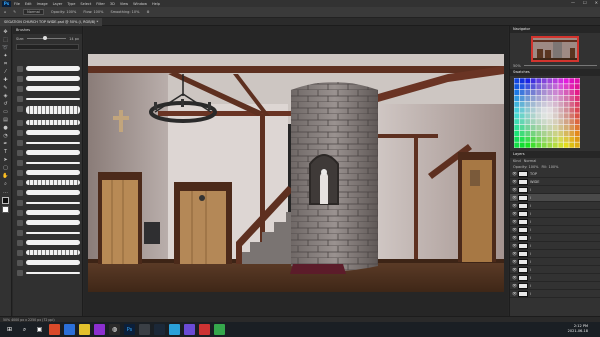 The width and height of the screenshot is (600, 337). Describe the element at coordinates (33, 12) in the screenshot. I see `mode-select: Normal` at that location.